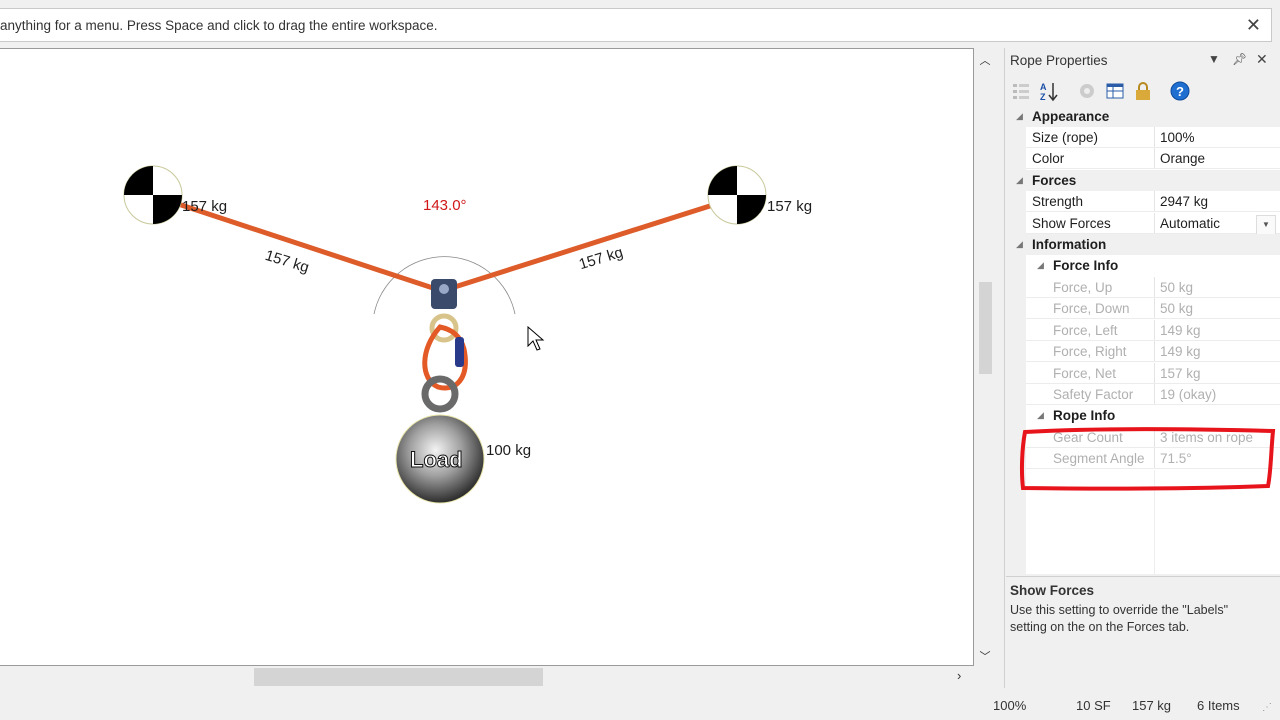  Describe the element at coordinates (959, 675) in the screenshot. I see `scroll-right-icon: ›` at that location.